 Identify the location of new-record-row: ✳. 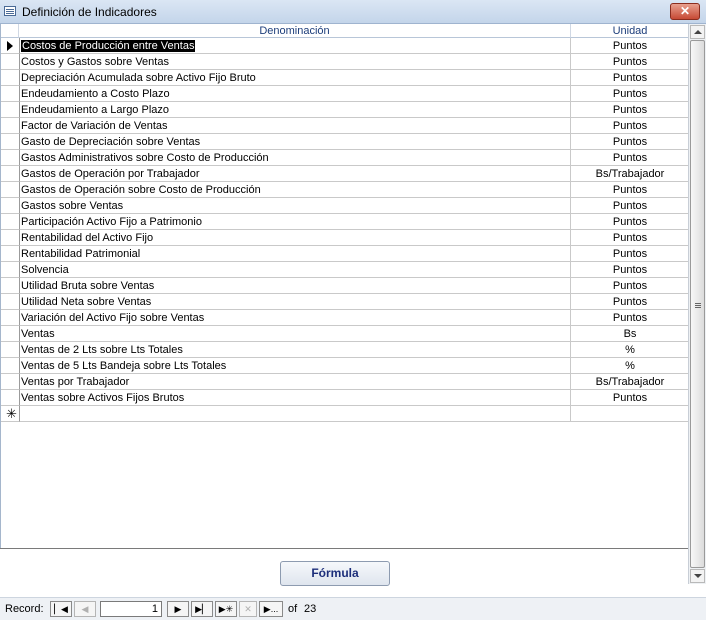
(345, 414).